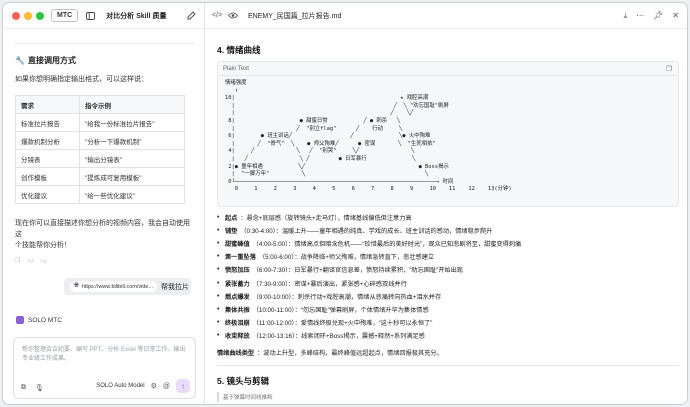 The height and width of the screenshot is (407, 690). I want to click on list-item: • 紧张蓄力 （7:30-9:00）：密谋+暴后演出，紧张感+心碎感双线并行, so click(312, 283).